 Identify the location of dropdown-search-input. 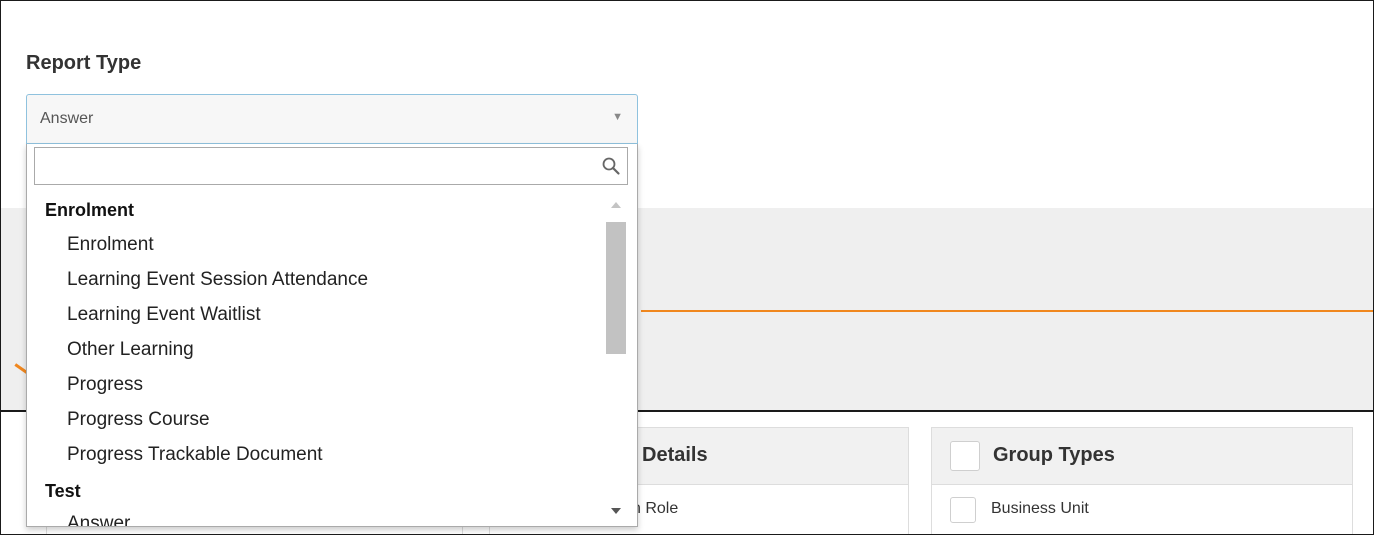
(318, 165).